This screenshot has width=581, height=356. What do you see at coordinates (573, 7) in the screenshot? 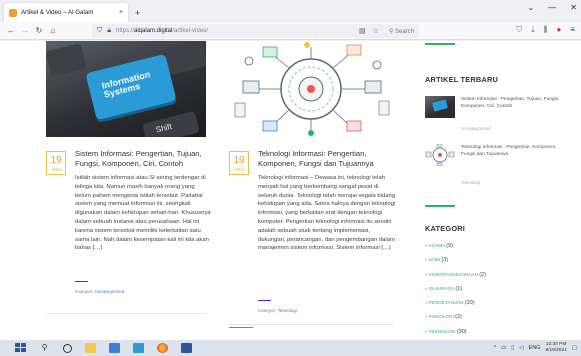
I see `close-window-icon: ✕` at bounding box center [573, 7].